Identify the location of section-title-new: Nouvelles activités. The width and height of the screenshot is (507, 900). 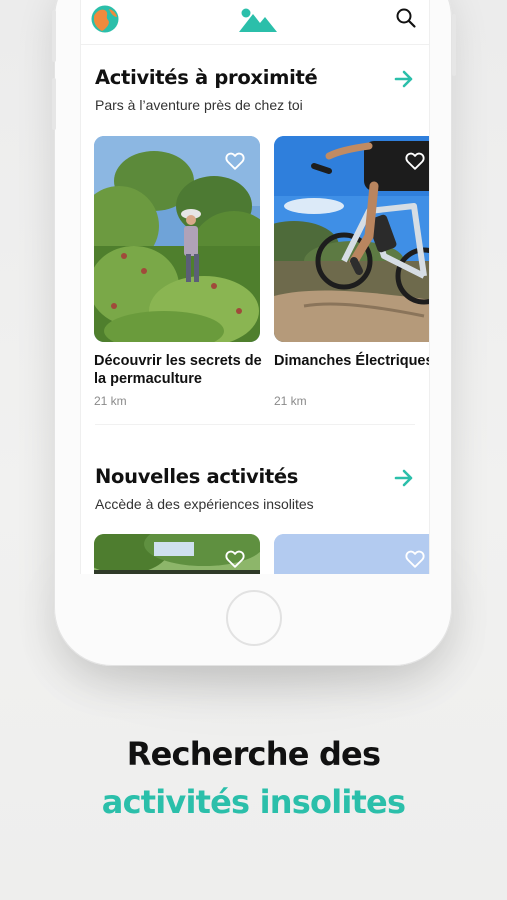
(197, 476).